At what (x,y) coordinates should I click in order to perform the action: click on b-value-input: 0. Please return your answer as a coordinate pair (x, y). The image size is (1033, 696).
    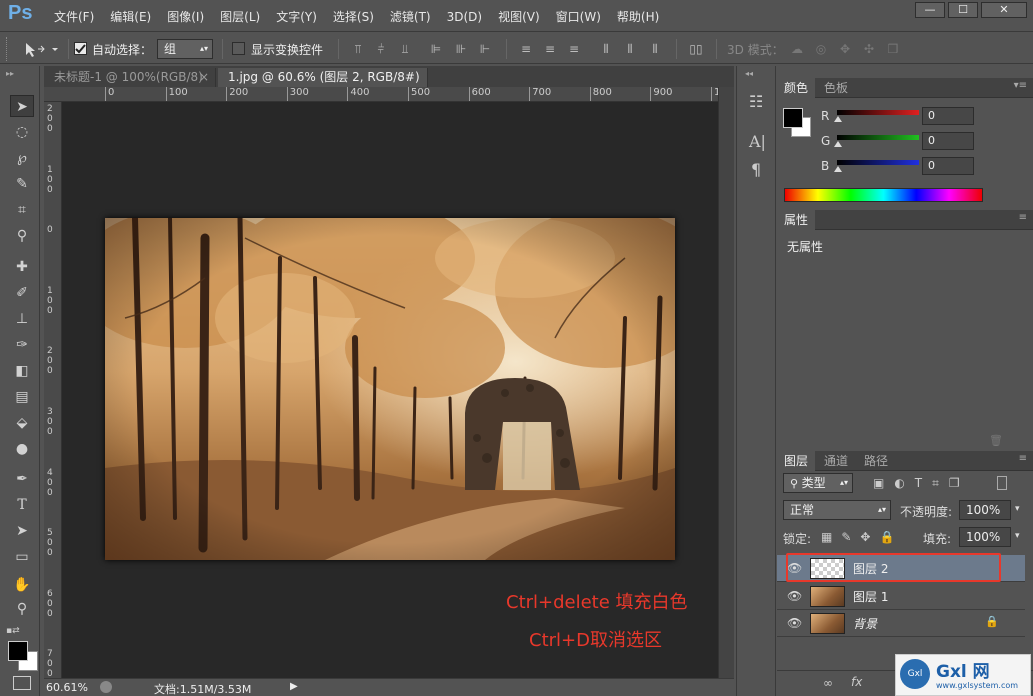
    Looking at the image, I should click on (948, 166).